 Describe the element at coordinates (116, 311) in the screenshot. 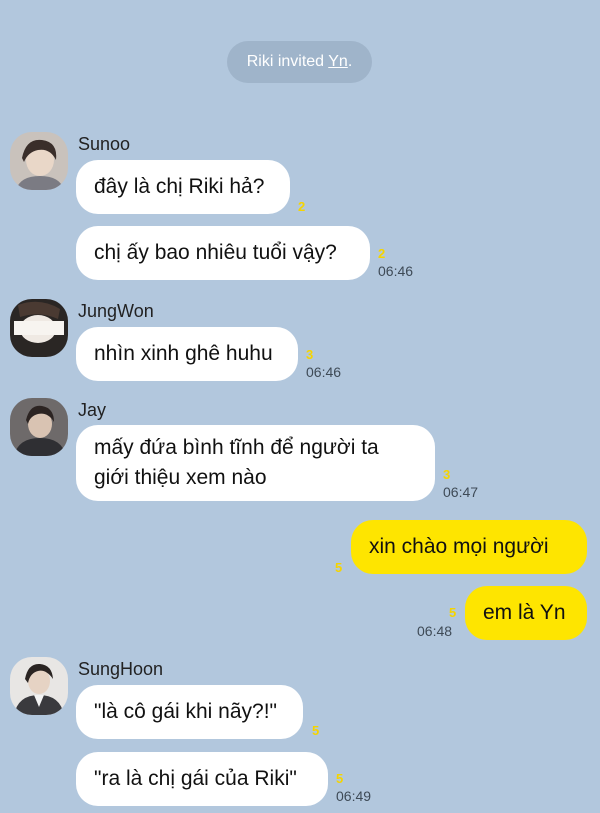

I see `sender-name: JungWon` at that location.